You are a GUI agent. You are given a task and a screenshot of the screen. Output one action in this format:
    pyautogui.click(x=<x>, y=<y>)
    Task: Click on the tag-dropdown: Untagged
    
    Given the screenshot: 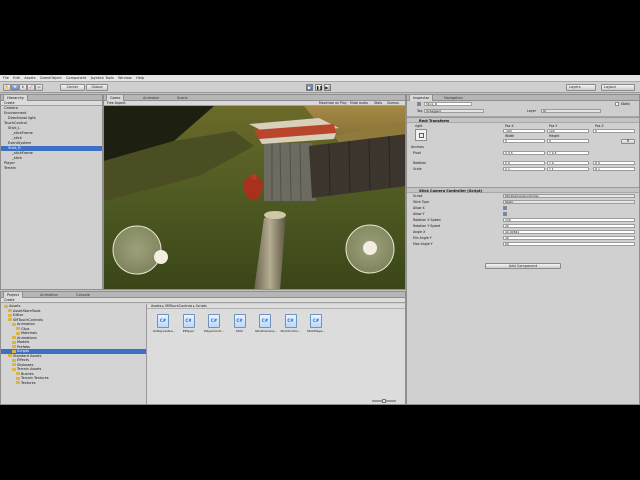 What is the action you would take?
    pyautogui.click(x=454, y=111)
    